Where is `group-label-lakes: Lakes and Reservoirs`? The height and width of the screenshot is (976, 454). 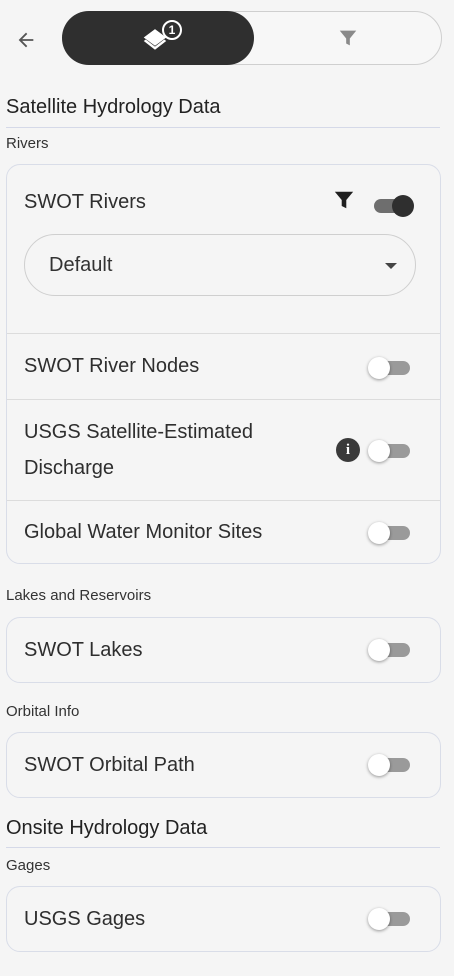
group-label-lakes: Lakes and Reservoirs is located at coordinates (79, 595).